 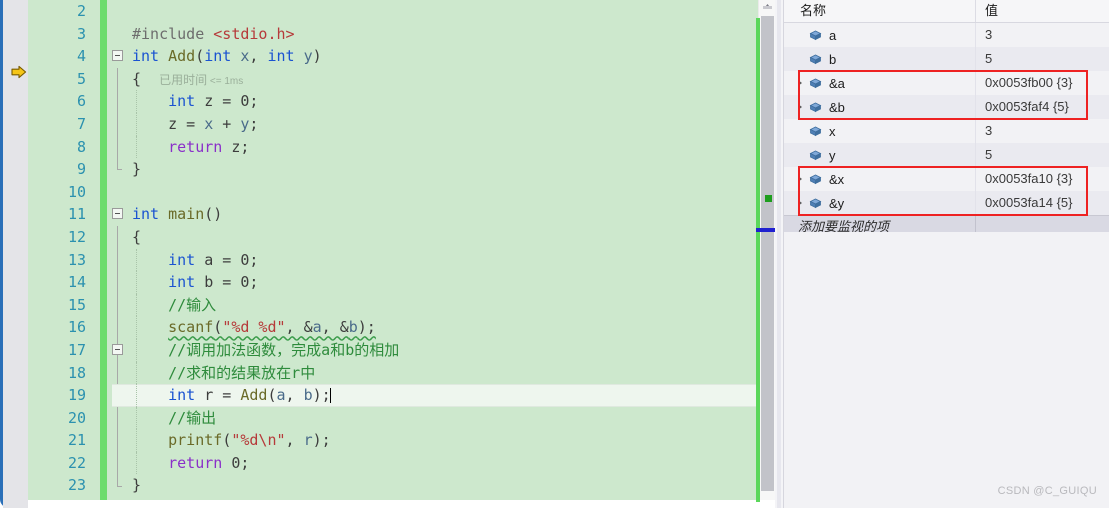 What do you see at coordinates (837, 83) in the screenshot?
I see `watch-variable-name: &a` at bounding box center [837, 83].